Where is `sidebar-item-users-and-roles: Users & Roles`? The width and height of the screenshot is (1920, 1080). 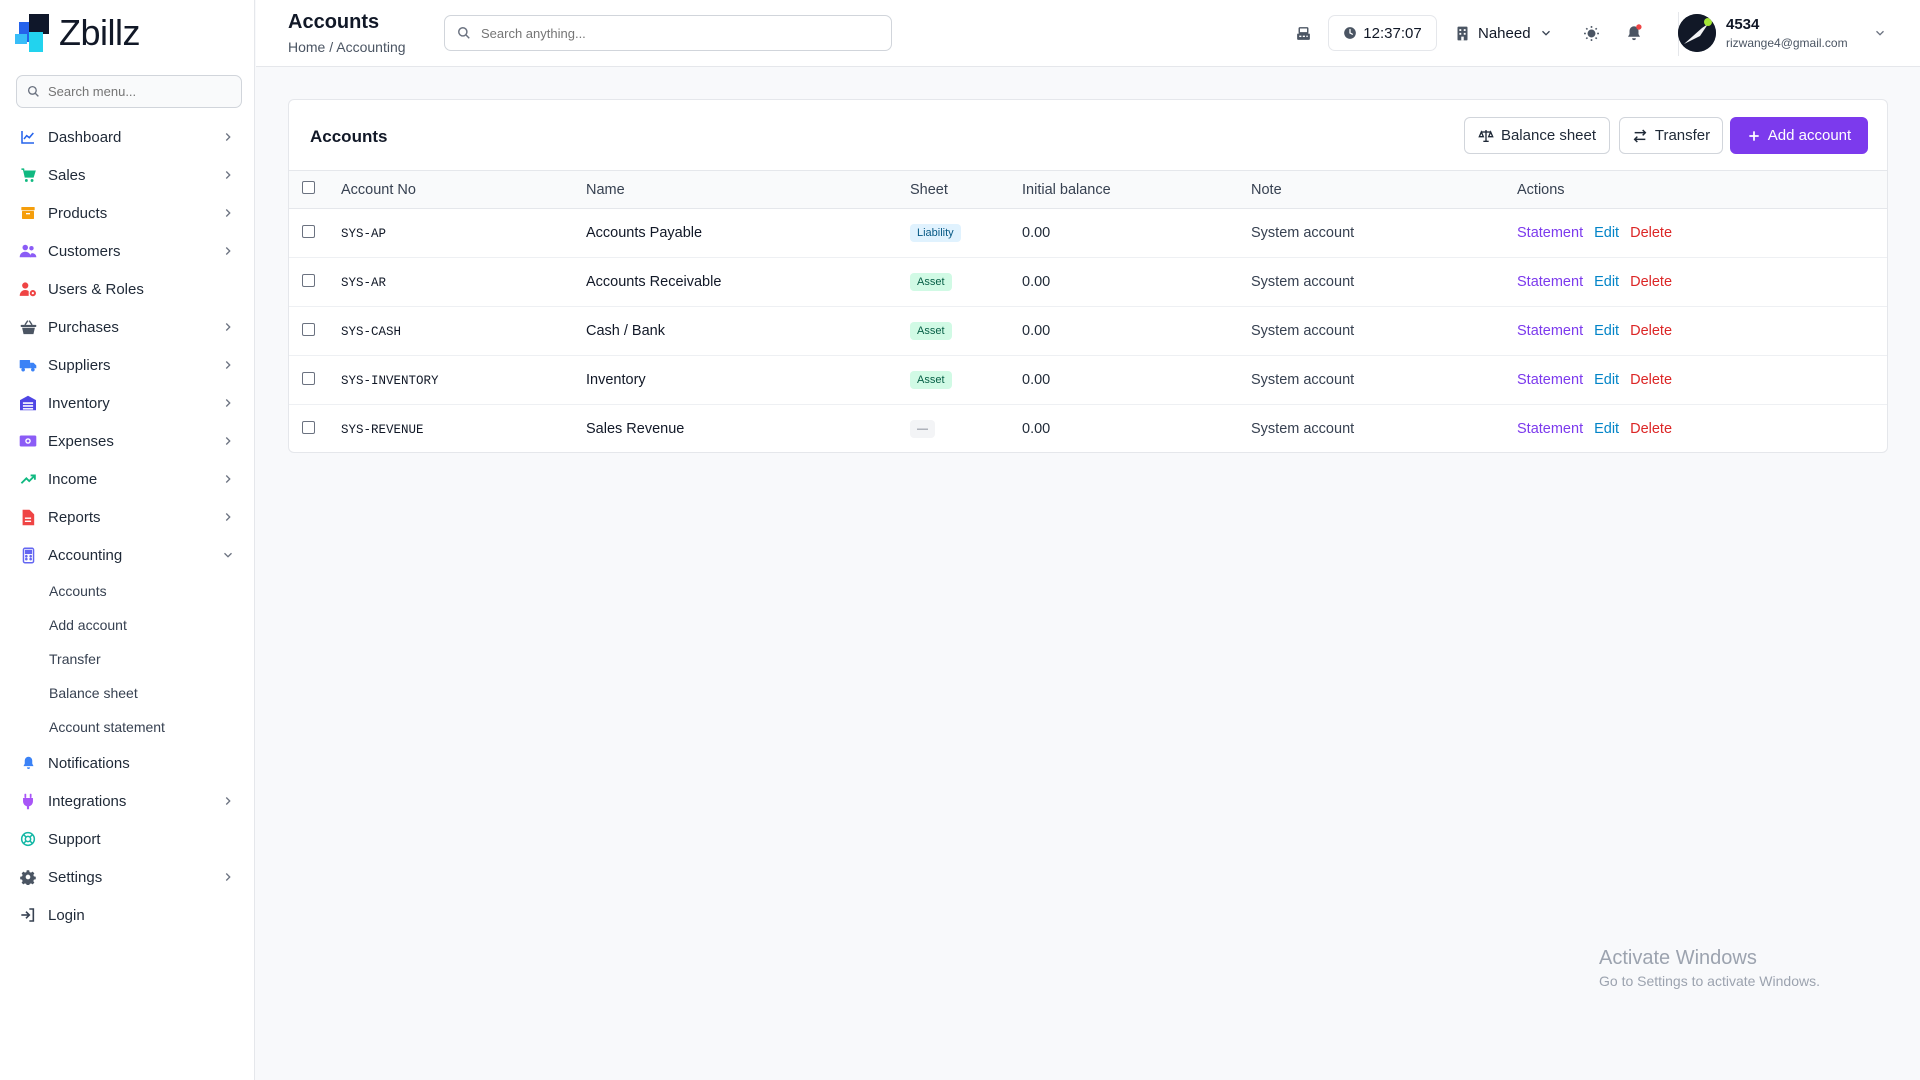
sidebar-item-users-and-roles: Users & Roles is located at coordinates (127, 289).